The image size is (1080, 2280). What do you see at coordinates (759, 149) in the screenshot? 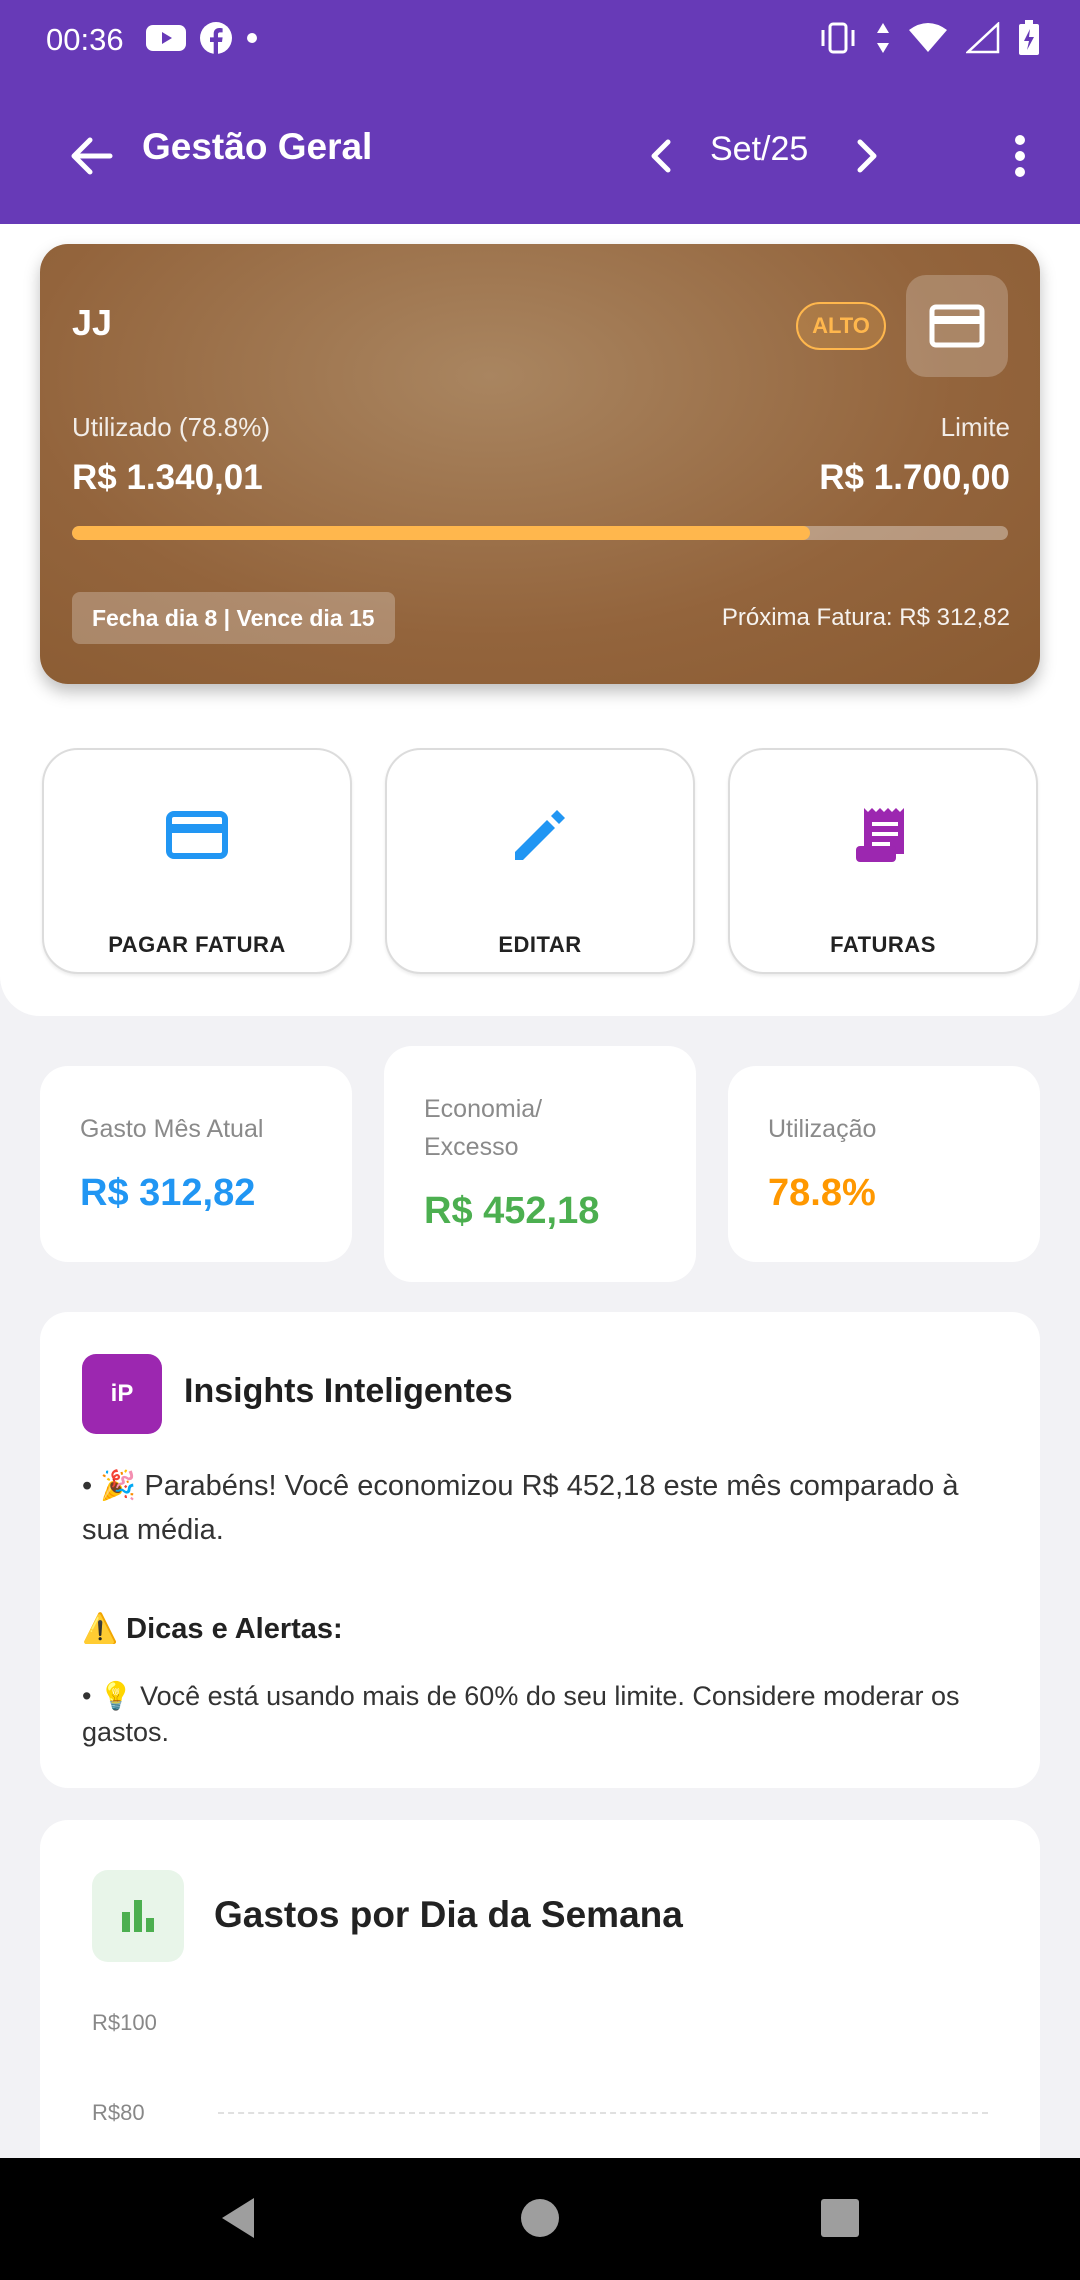
I see `current-month: Set/25` at bounding box center [759, 149].